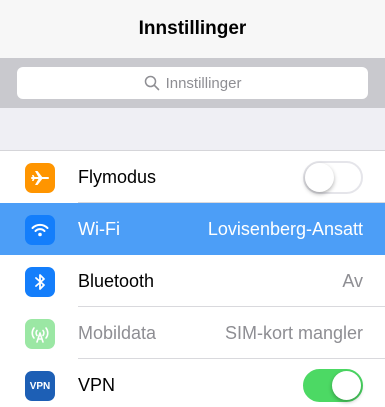 Image resolution: width=385 pixels, height=407 pixels. I want to click on navigation-bar: Innstillinger, so click(192, 29).